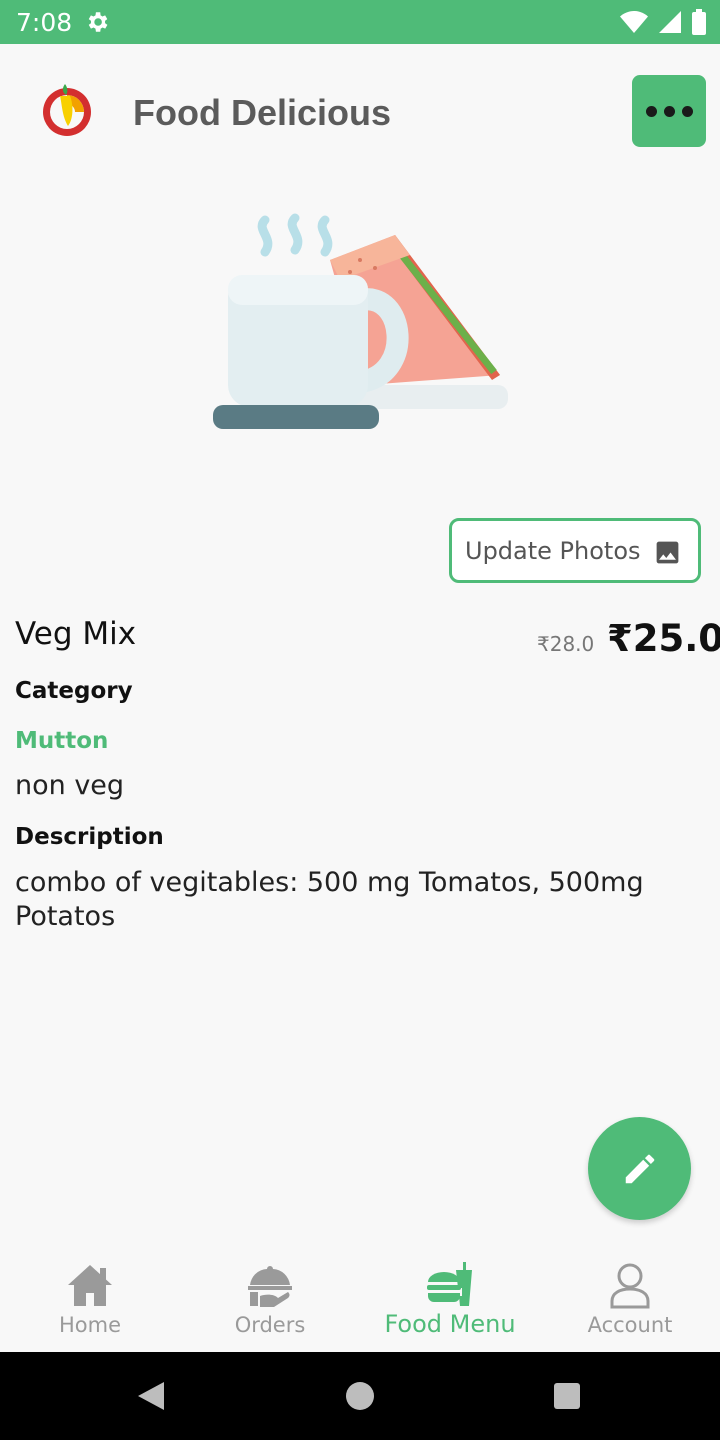  Describe the element at coordinates (70, 785) in the screenshot. I see `food-type-value: non veg` at that location.